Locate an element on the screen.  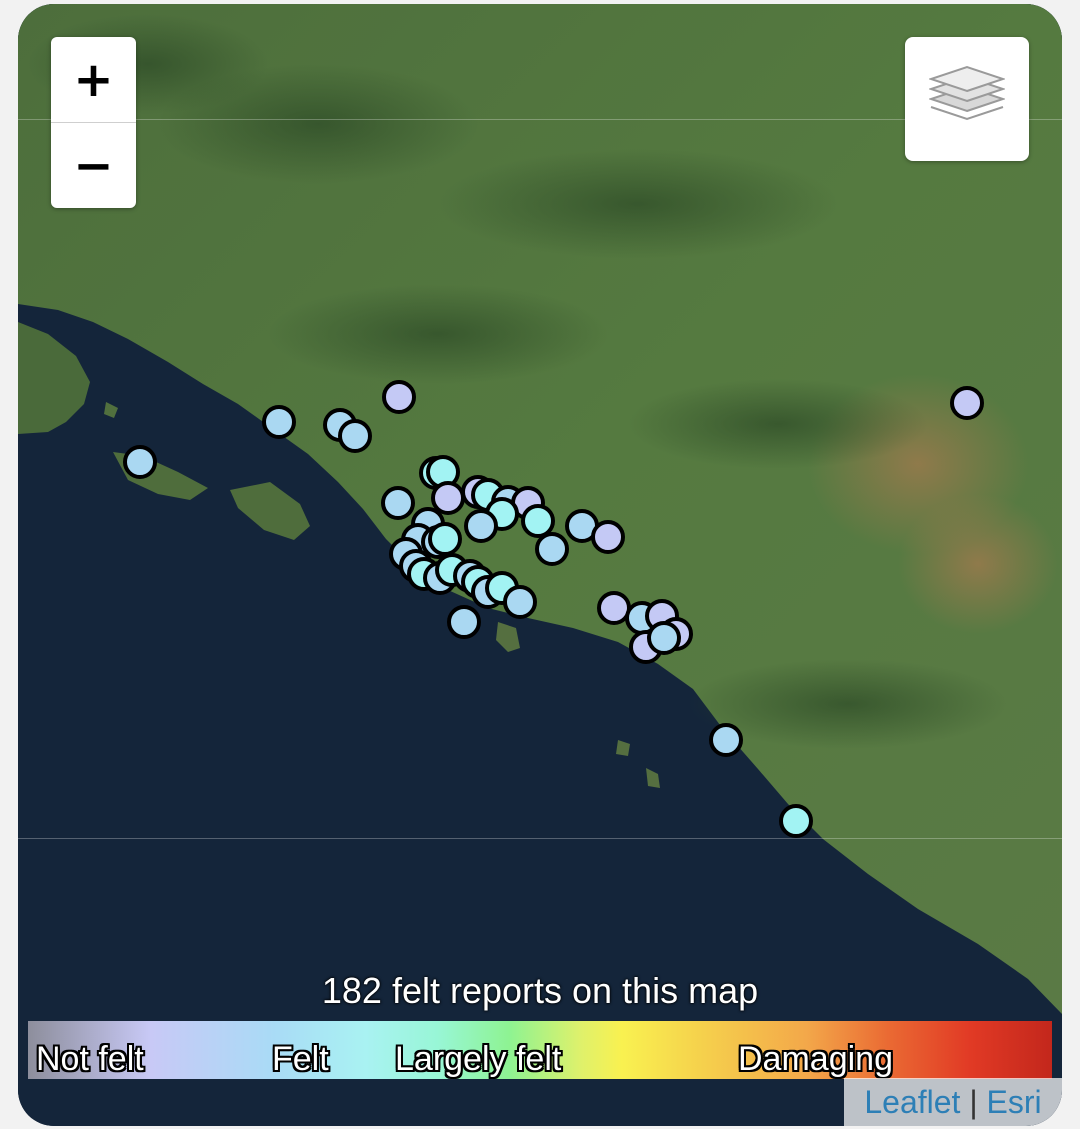
legend-label-damaging: Damaging is located at coordinates (815, 1059).